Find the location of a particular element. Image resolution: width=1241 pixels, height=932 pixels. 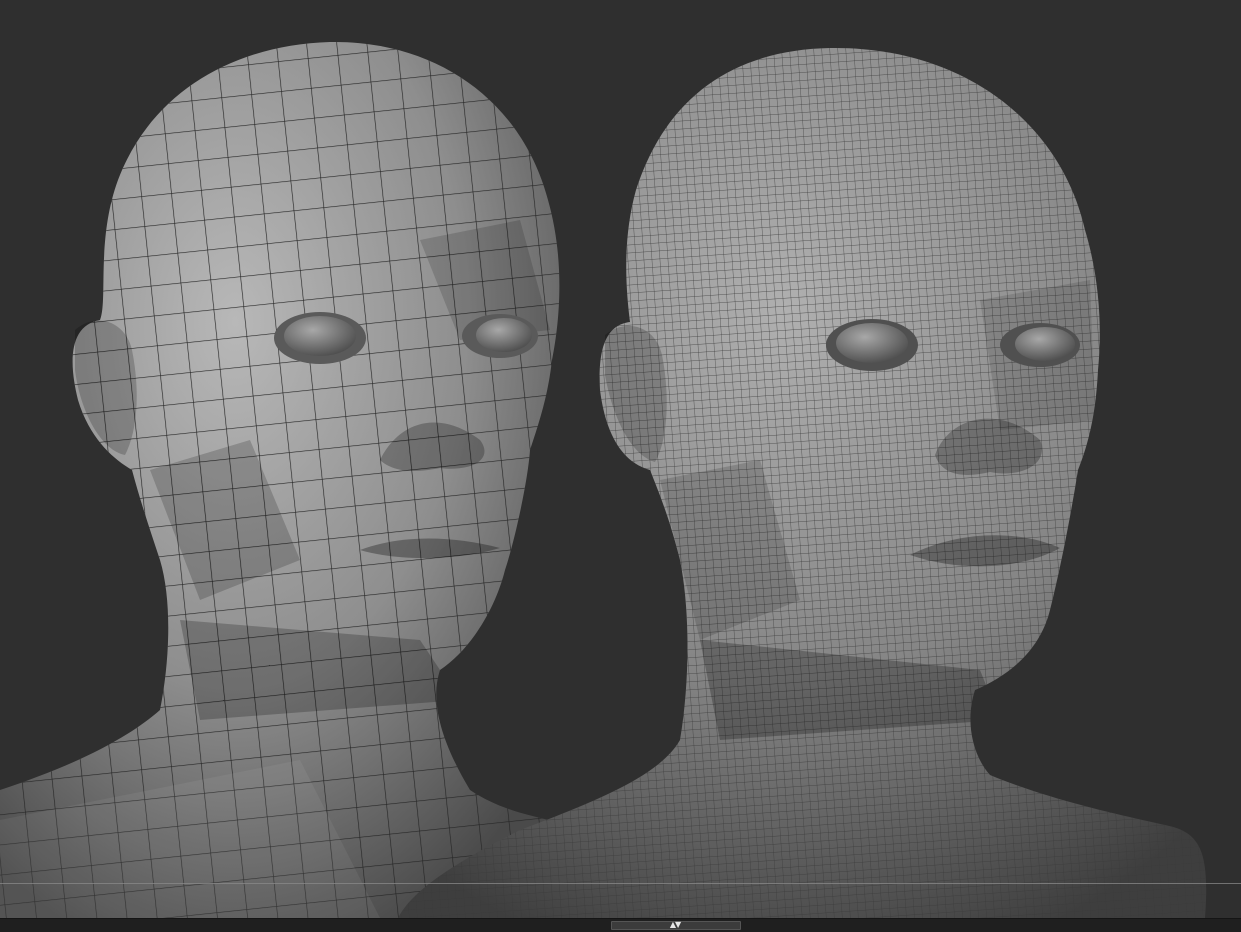

ground-line is located at coordinates (620, 883).